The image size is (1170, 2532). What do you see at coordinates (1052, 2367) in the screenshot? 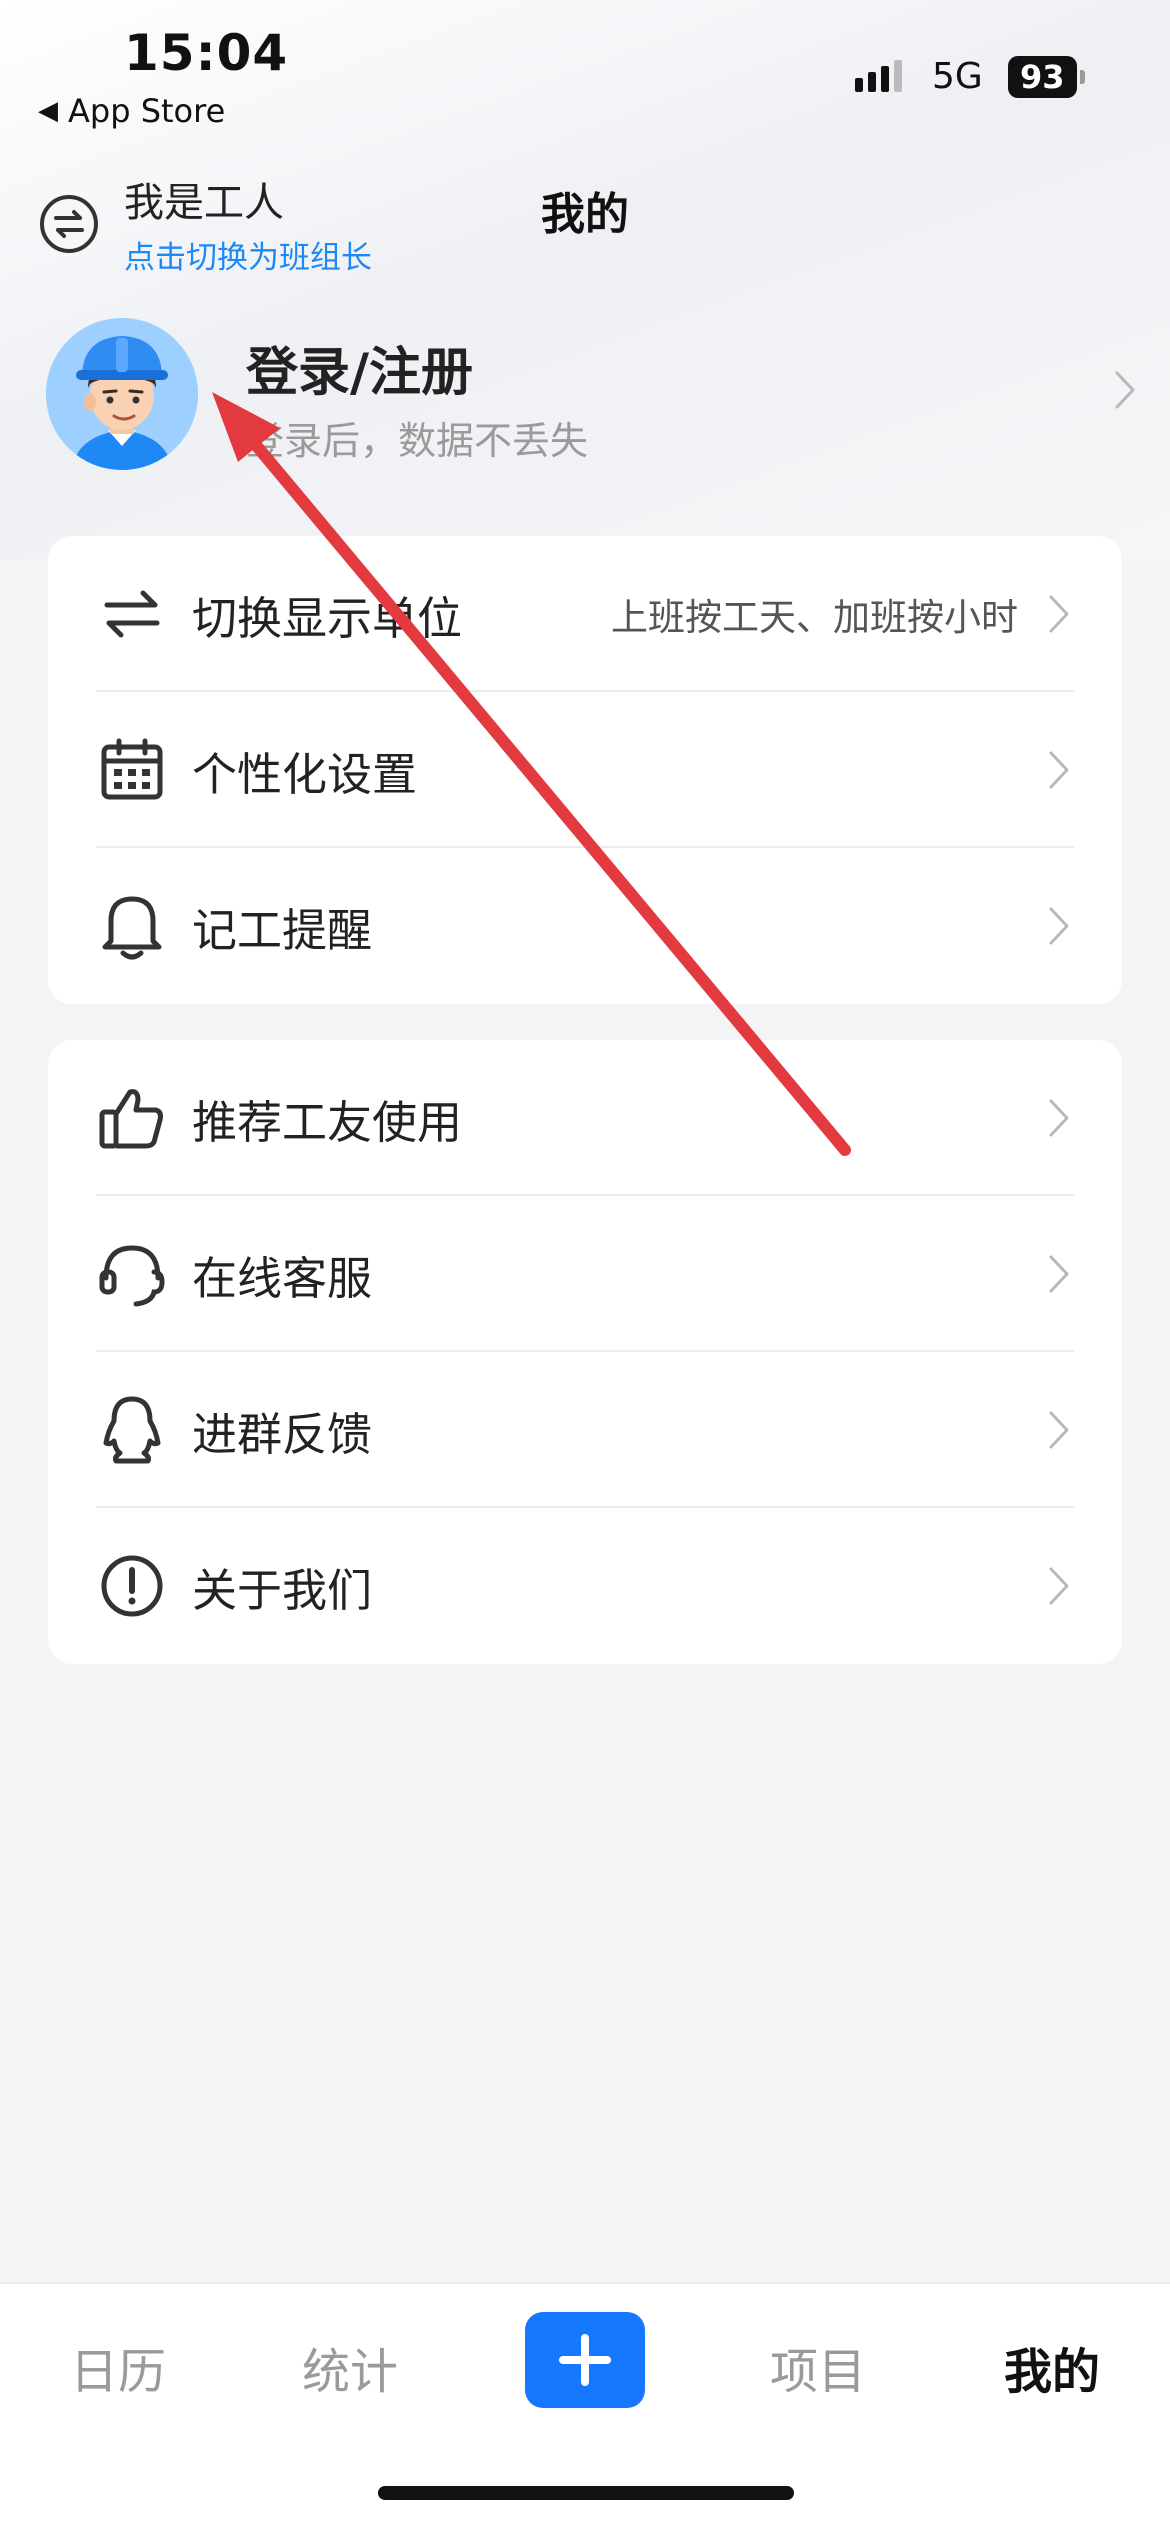
I see `tab-mine: 我的` at bounding box center [1052, 2367].